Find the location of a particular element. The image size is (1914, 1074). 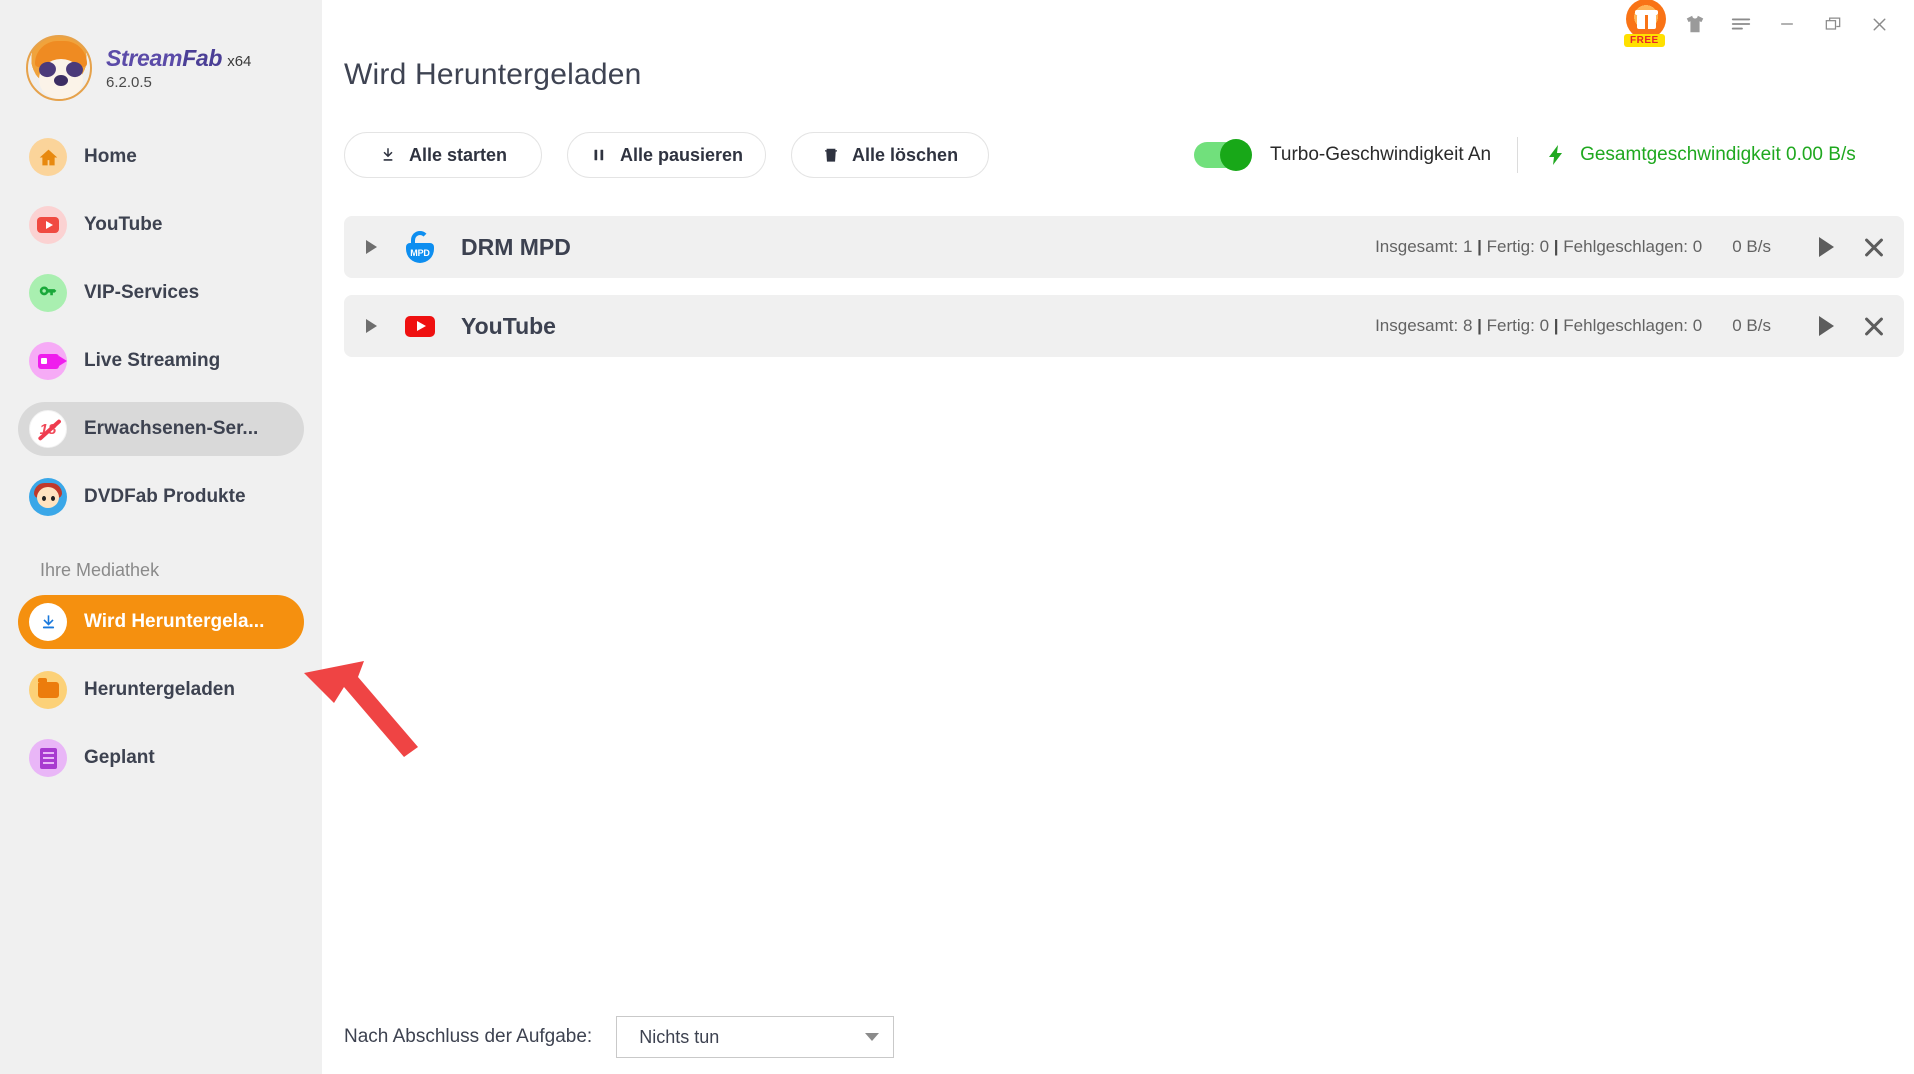

sidebar-item-vip-services: VIP-Services is located at coordinates (161, 293).